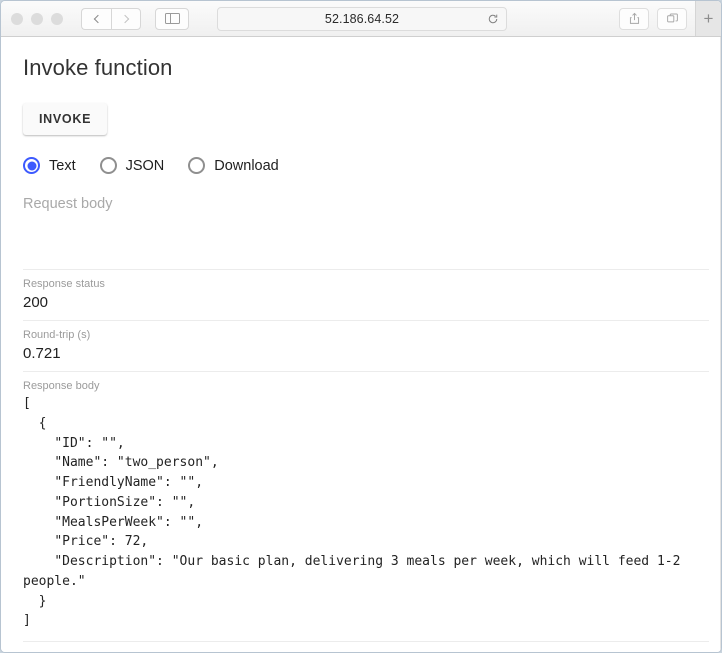 The width and height of the screenshot is (722, 653). I want to click on share-button, so click(634, 18).